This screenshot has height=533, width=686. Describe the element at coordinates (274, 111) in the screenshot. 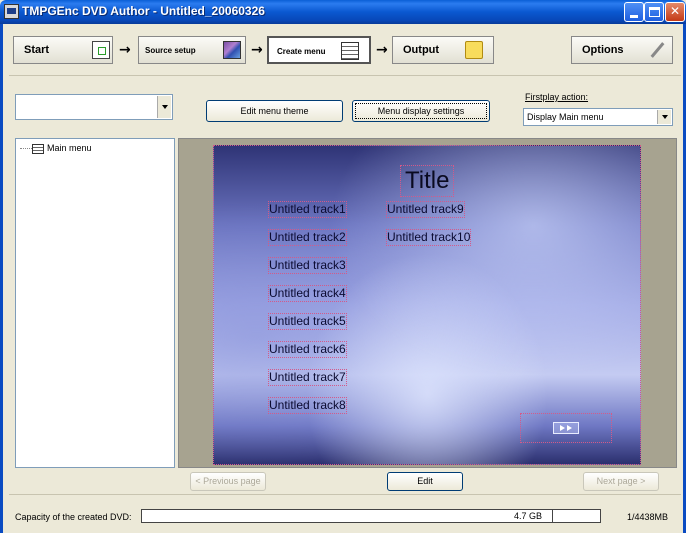

I see `edit-menu-theme-button: Edit menu theme` at that location.